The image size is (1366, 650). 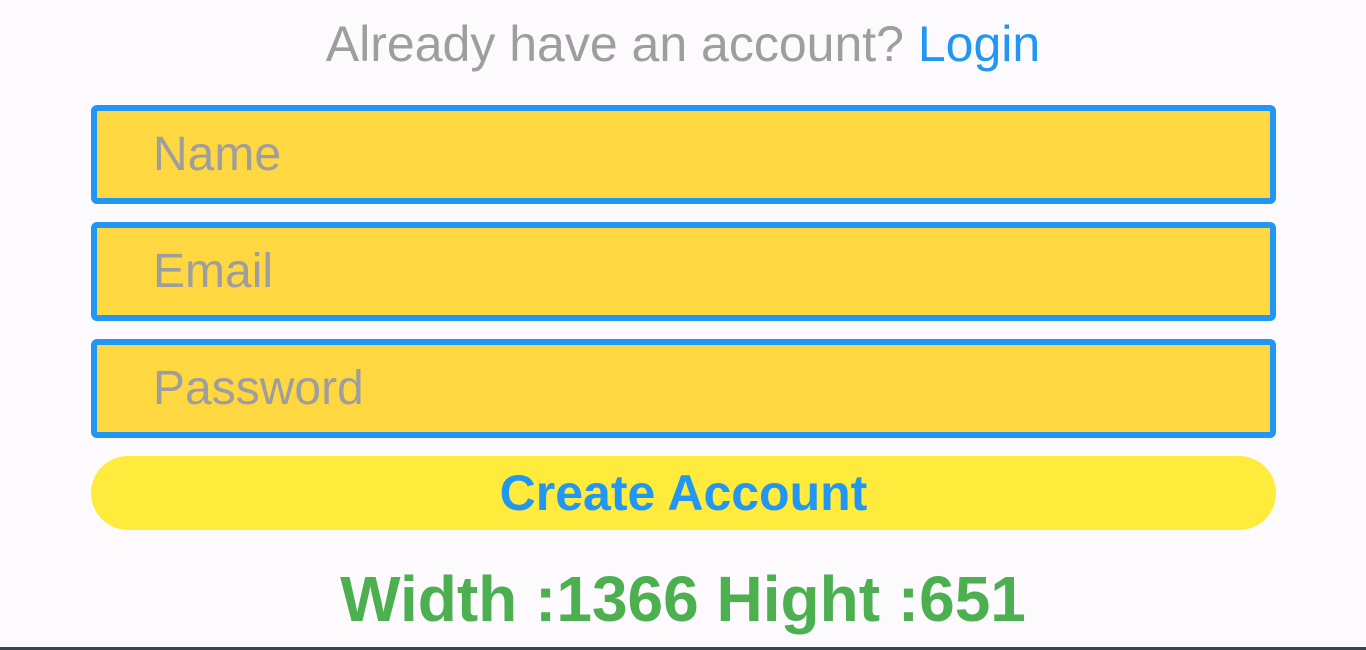 I want to click on password-input, so click(x=683, y=388).